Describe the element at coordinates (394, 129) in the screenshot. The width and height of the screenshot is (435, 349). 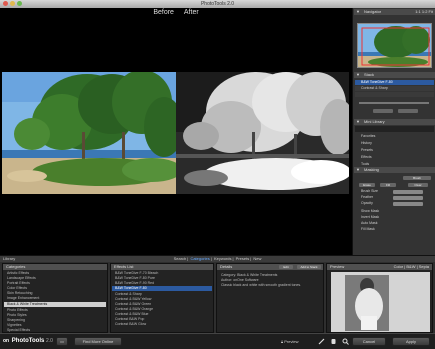
I see `mini-library-search` at that location.